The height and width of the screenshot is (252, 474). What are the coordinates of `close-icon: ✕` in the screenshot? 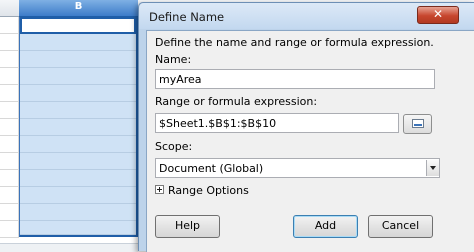 It's located at (438, 14).